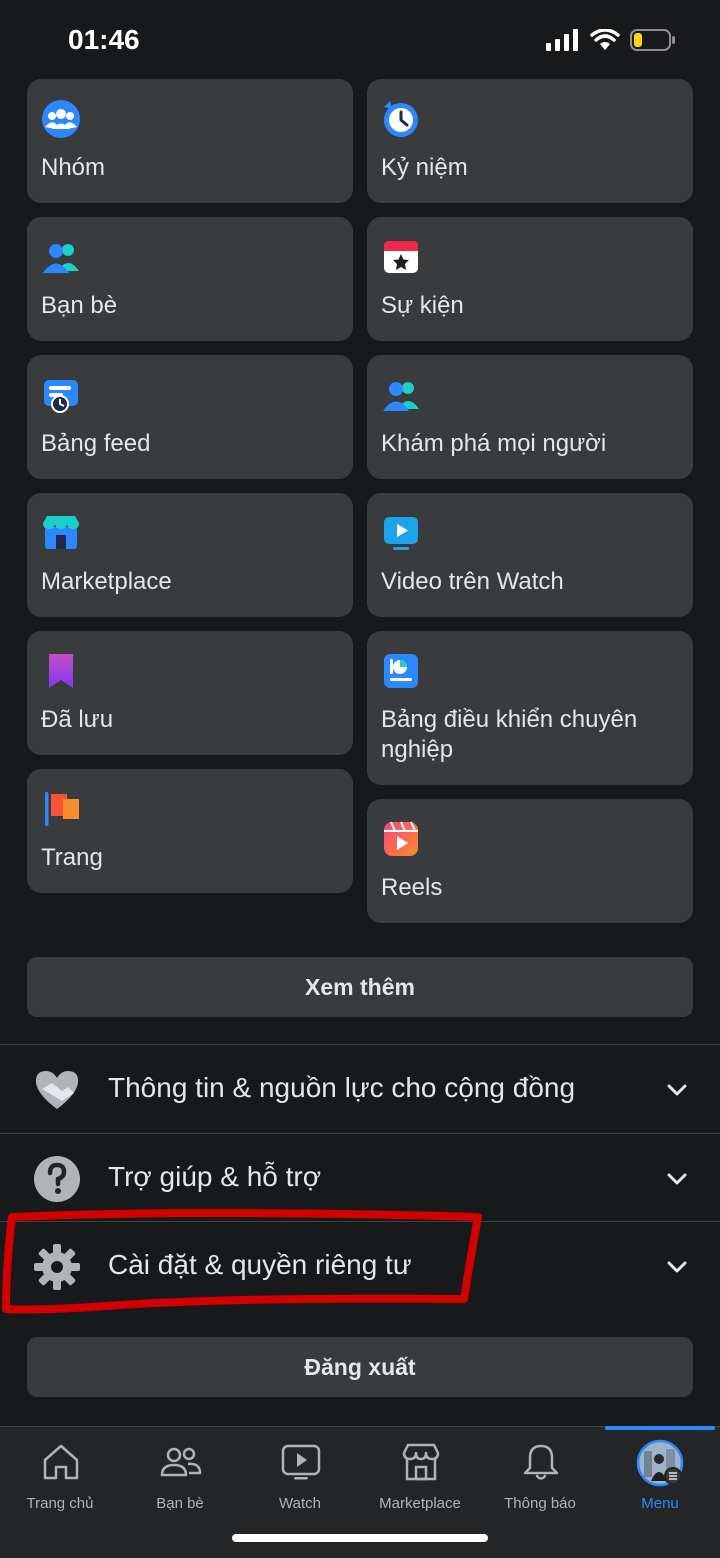  What do you see at coordinates (509, 734) in the screenshot?
I see `tile-label: Bảng điều khiển chuyên nghiệp` at bounding box center [509, 734].